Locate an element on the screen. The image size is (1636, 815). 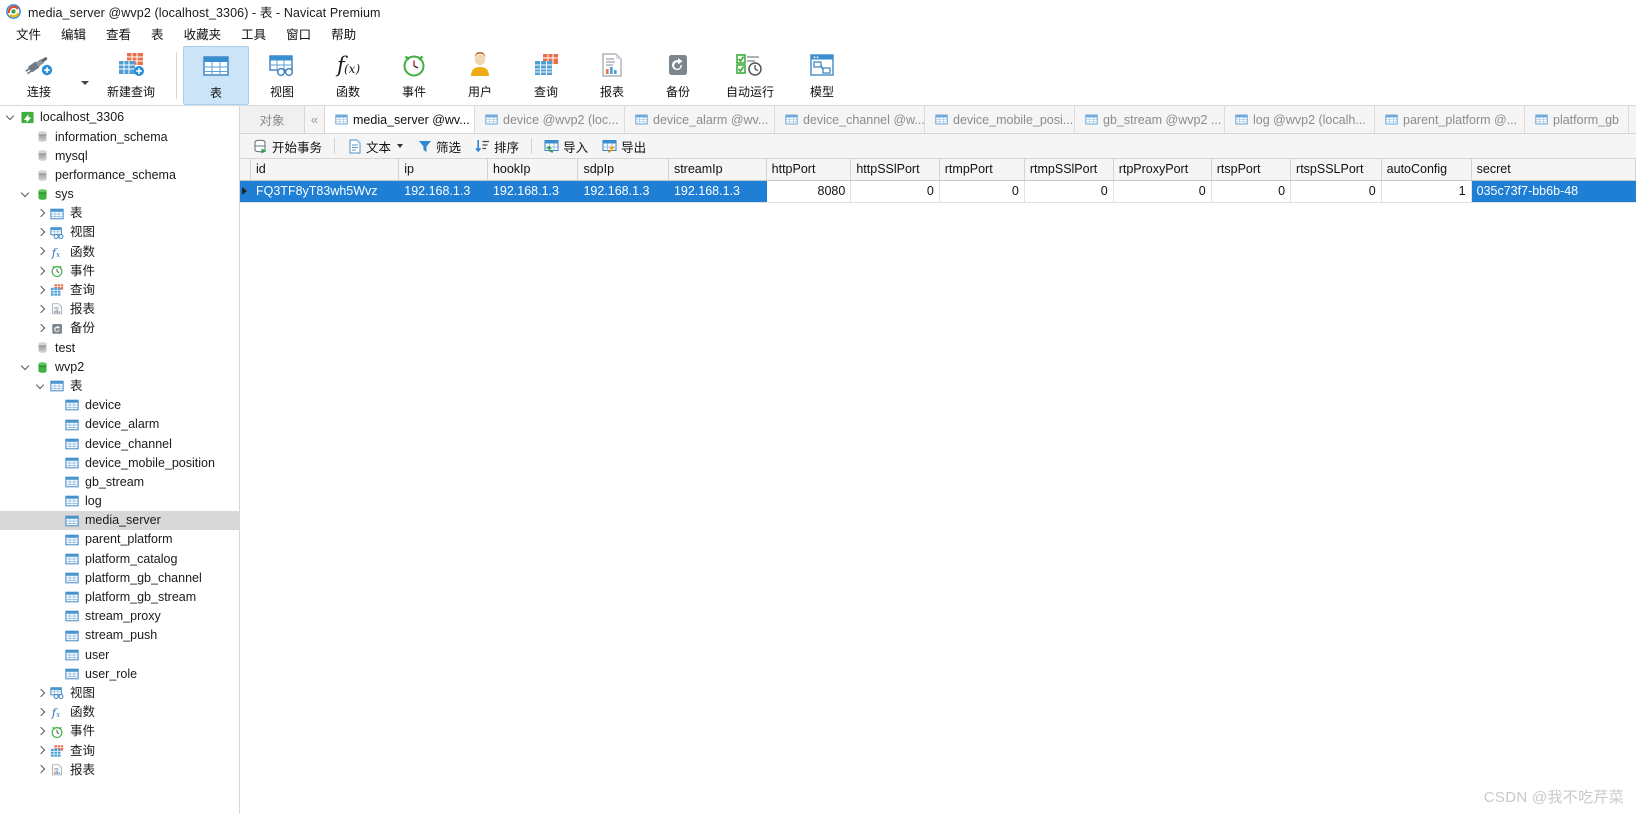
table-cell: 1 is located at coordinates (1426, 191).